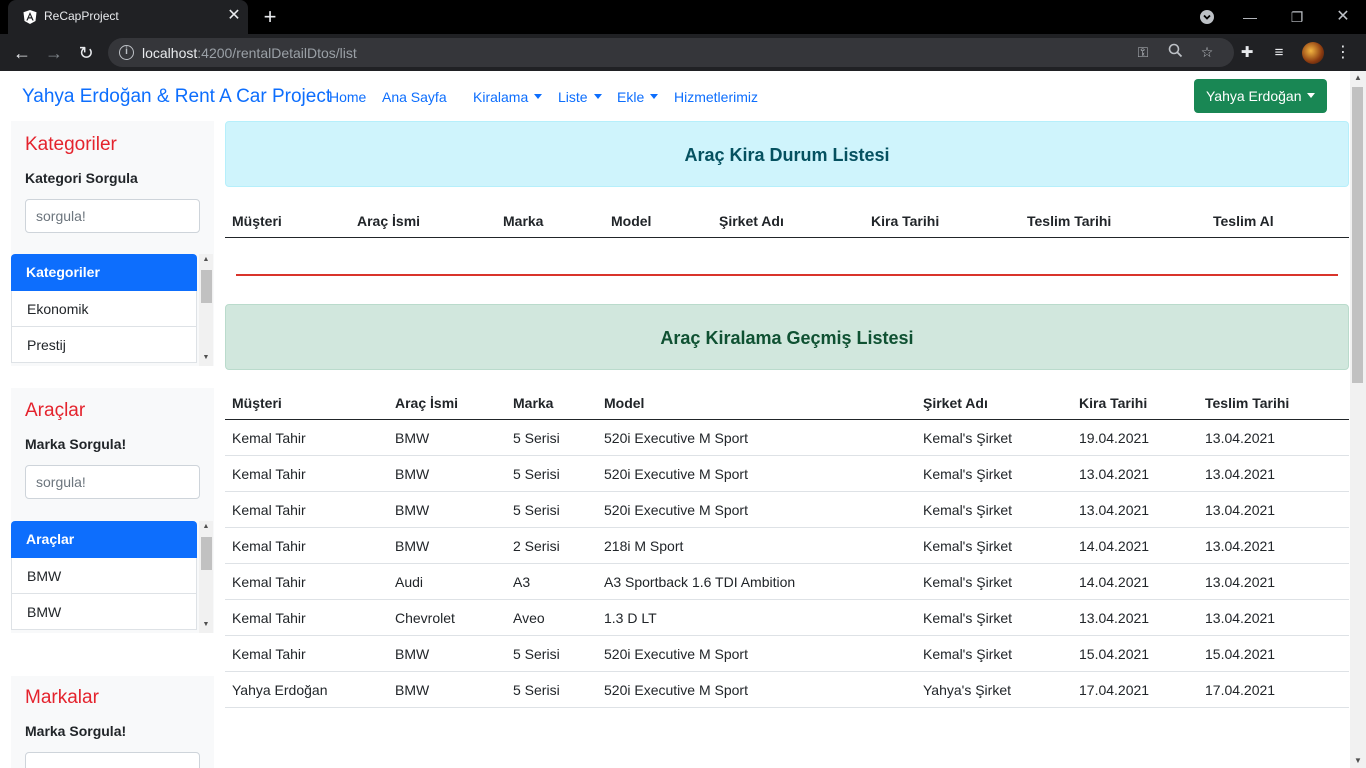  Describe the element at coordinates (425, 618) in the screenshot. I see `history-cell-car-name: Chevrolet` at that location.